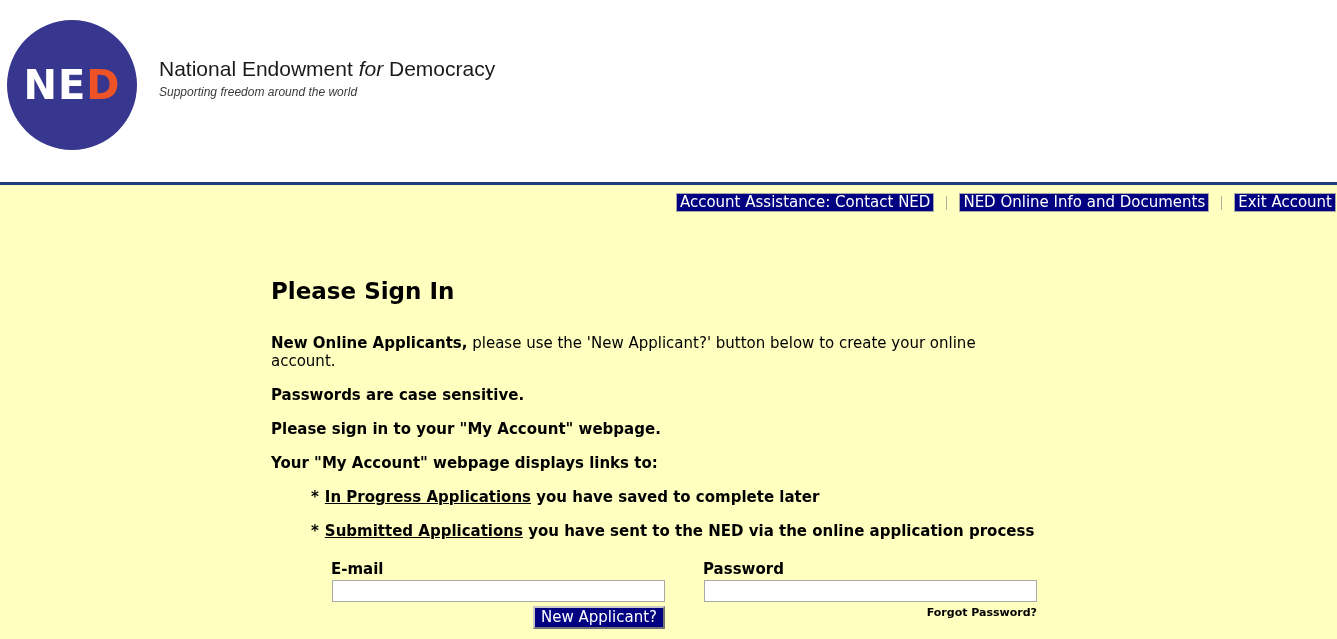 The image size is (1337, 639). Describe the element at coordinates (599, 617) in the screenshot. I see `new-applicant-button: New Applicant?` at that location.